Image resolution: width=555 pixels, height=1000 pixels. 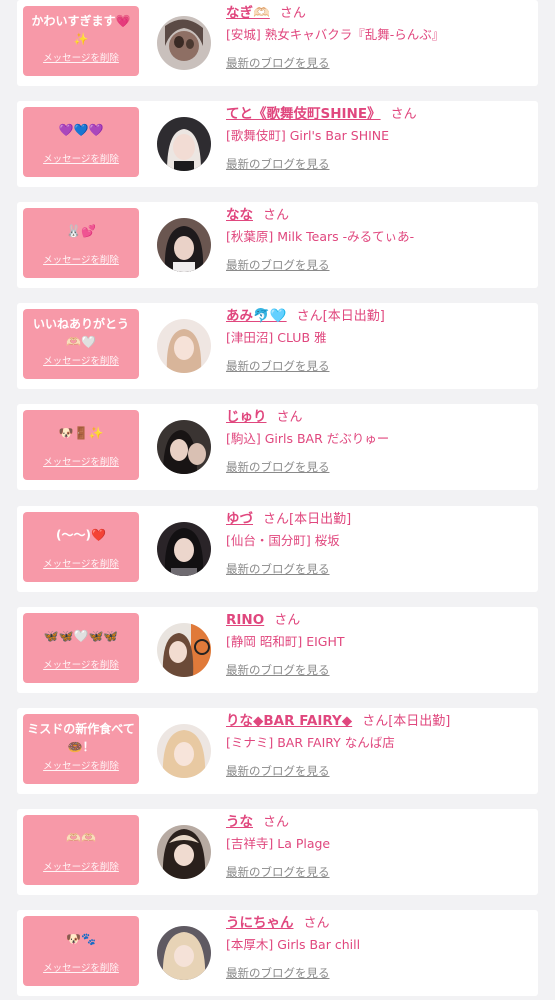 What do you see at coordinates (81, 636) in the screenshot?
I see `message-text: 🦋🦋🤍🦋🦋` at bounding box center [81, 636].